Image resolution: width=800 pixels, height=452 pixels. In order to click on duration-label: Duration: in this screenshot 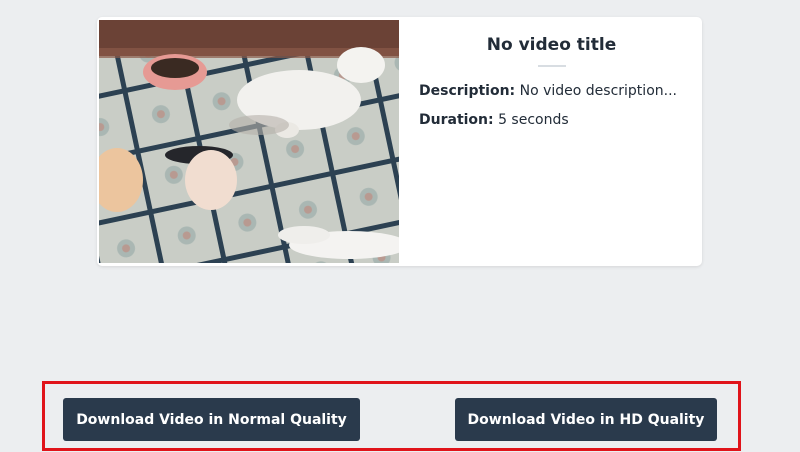, I will do `click(456, 120)`.